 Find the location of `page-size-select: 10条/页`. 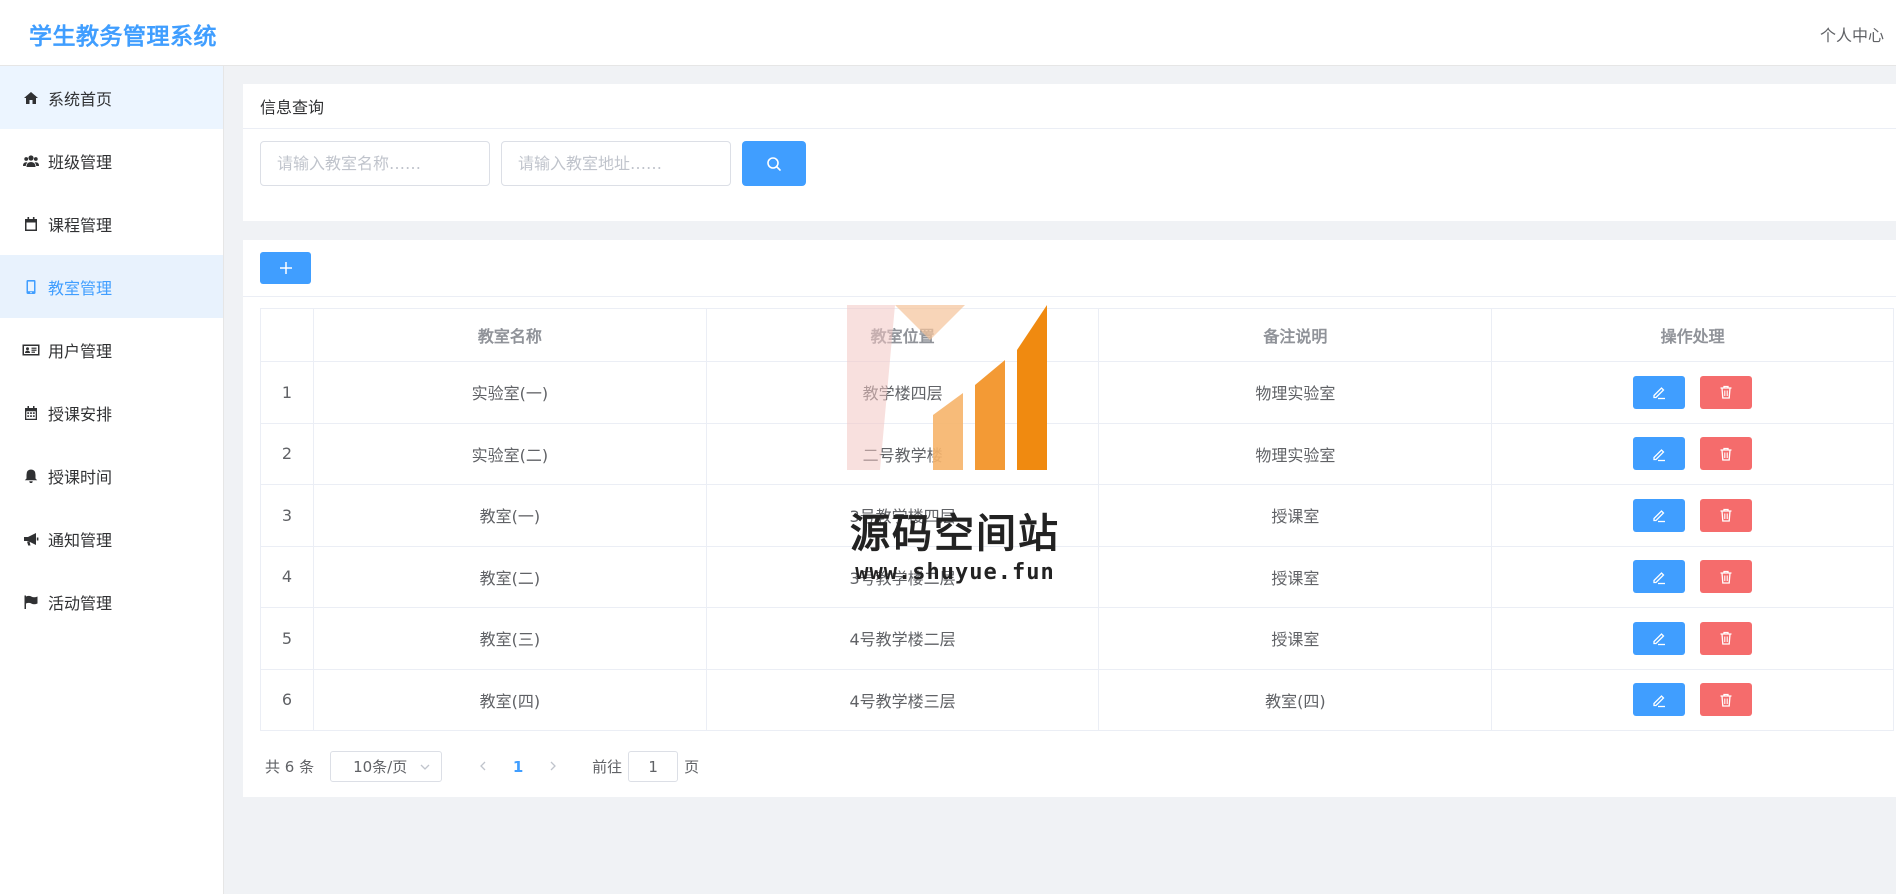

page-size-select: 10条/页 is located at coordinates (386, 766).